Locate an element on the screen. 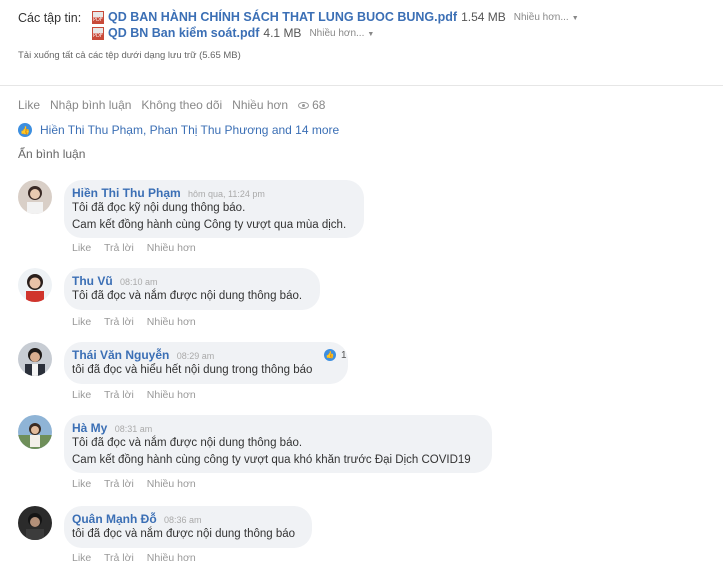 This screenshot has width=723, height=573. more-button: Nhiều hơn is located at coordinates (260, 105).